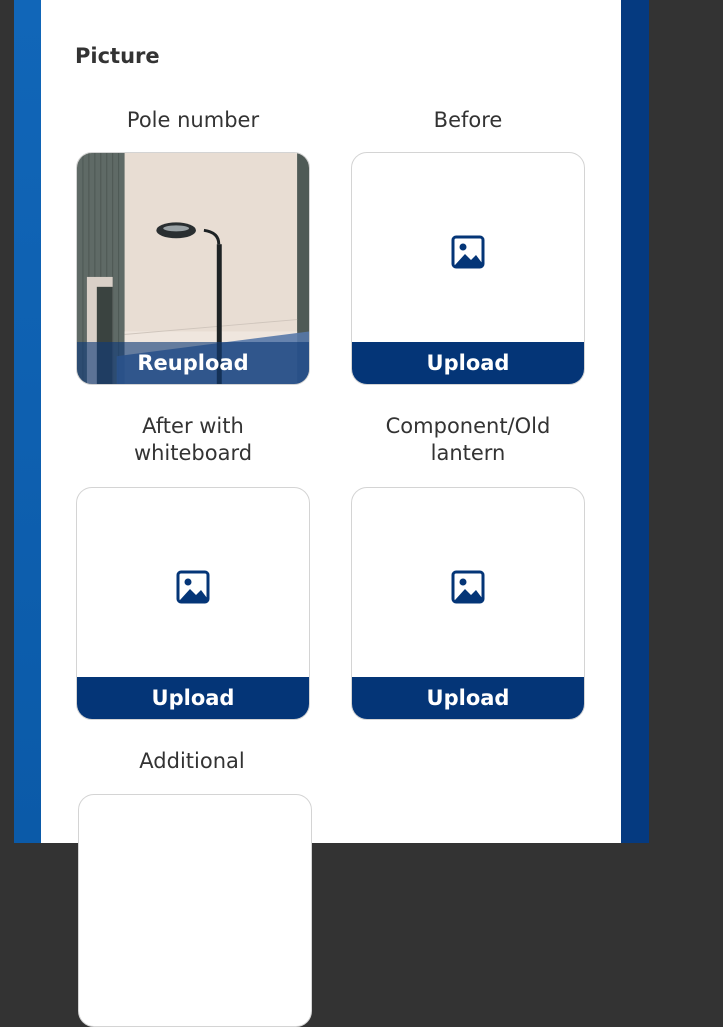 The width and height of the screenshot is (723, 1027). I want to click on upload-button-before: Upload, so click(468, 363).